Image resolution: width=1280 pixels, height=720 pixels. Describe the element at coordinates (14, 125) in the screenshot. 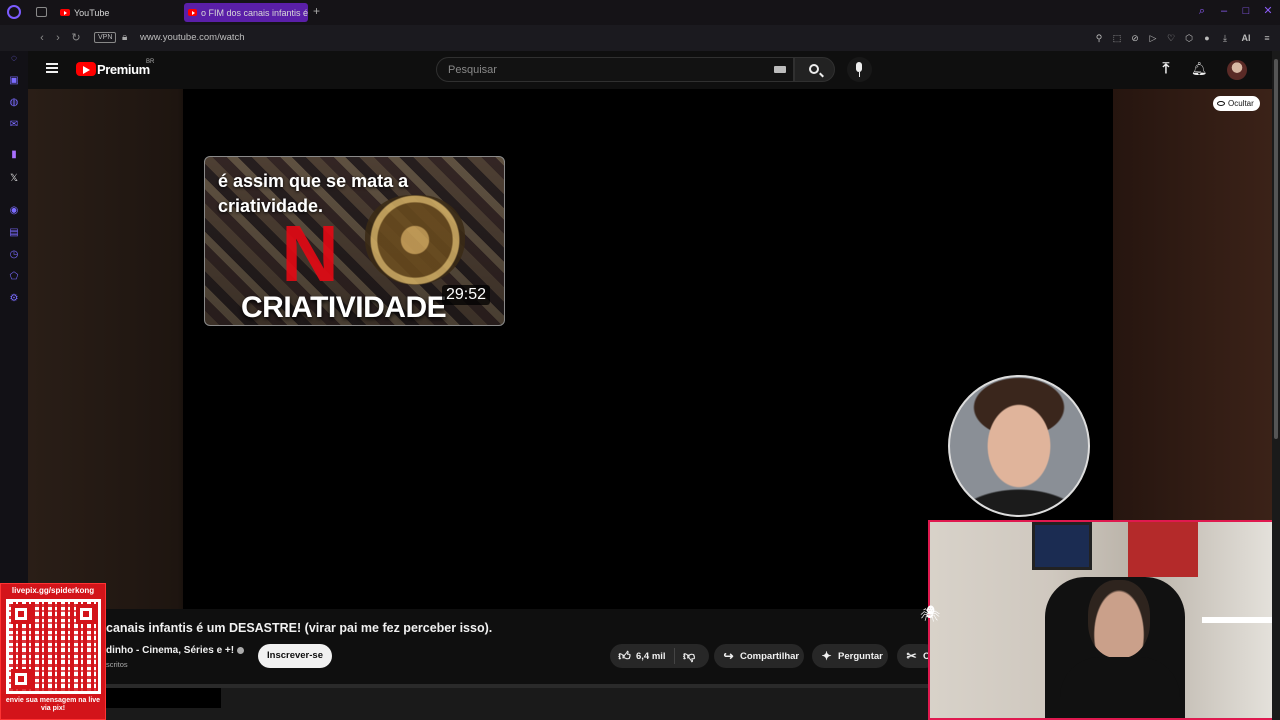

I see `mail-icon: ✉` at that location.